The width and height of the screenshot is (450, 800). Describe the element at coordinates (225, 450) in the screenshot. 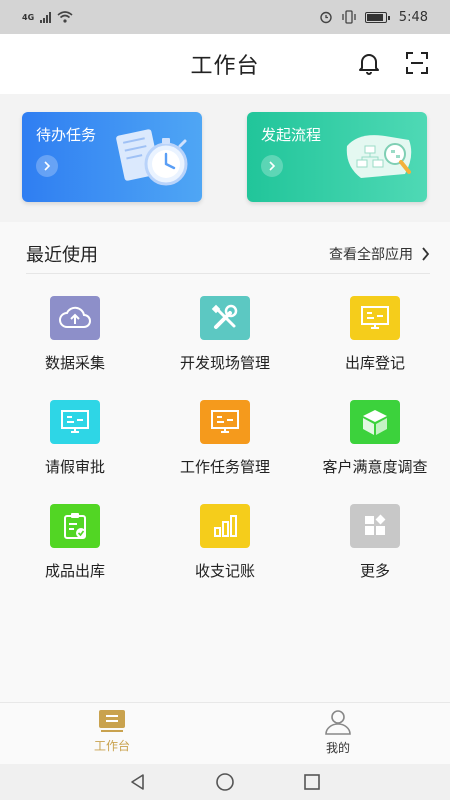

I see `app-task-management: 工作任务管理` at that location.